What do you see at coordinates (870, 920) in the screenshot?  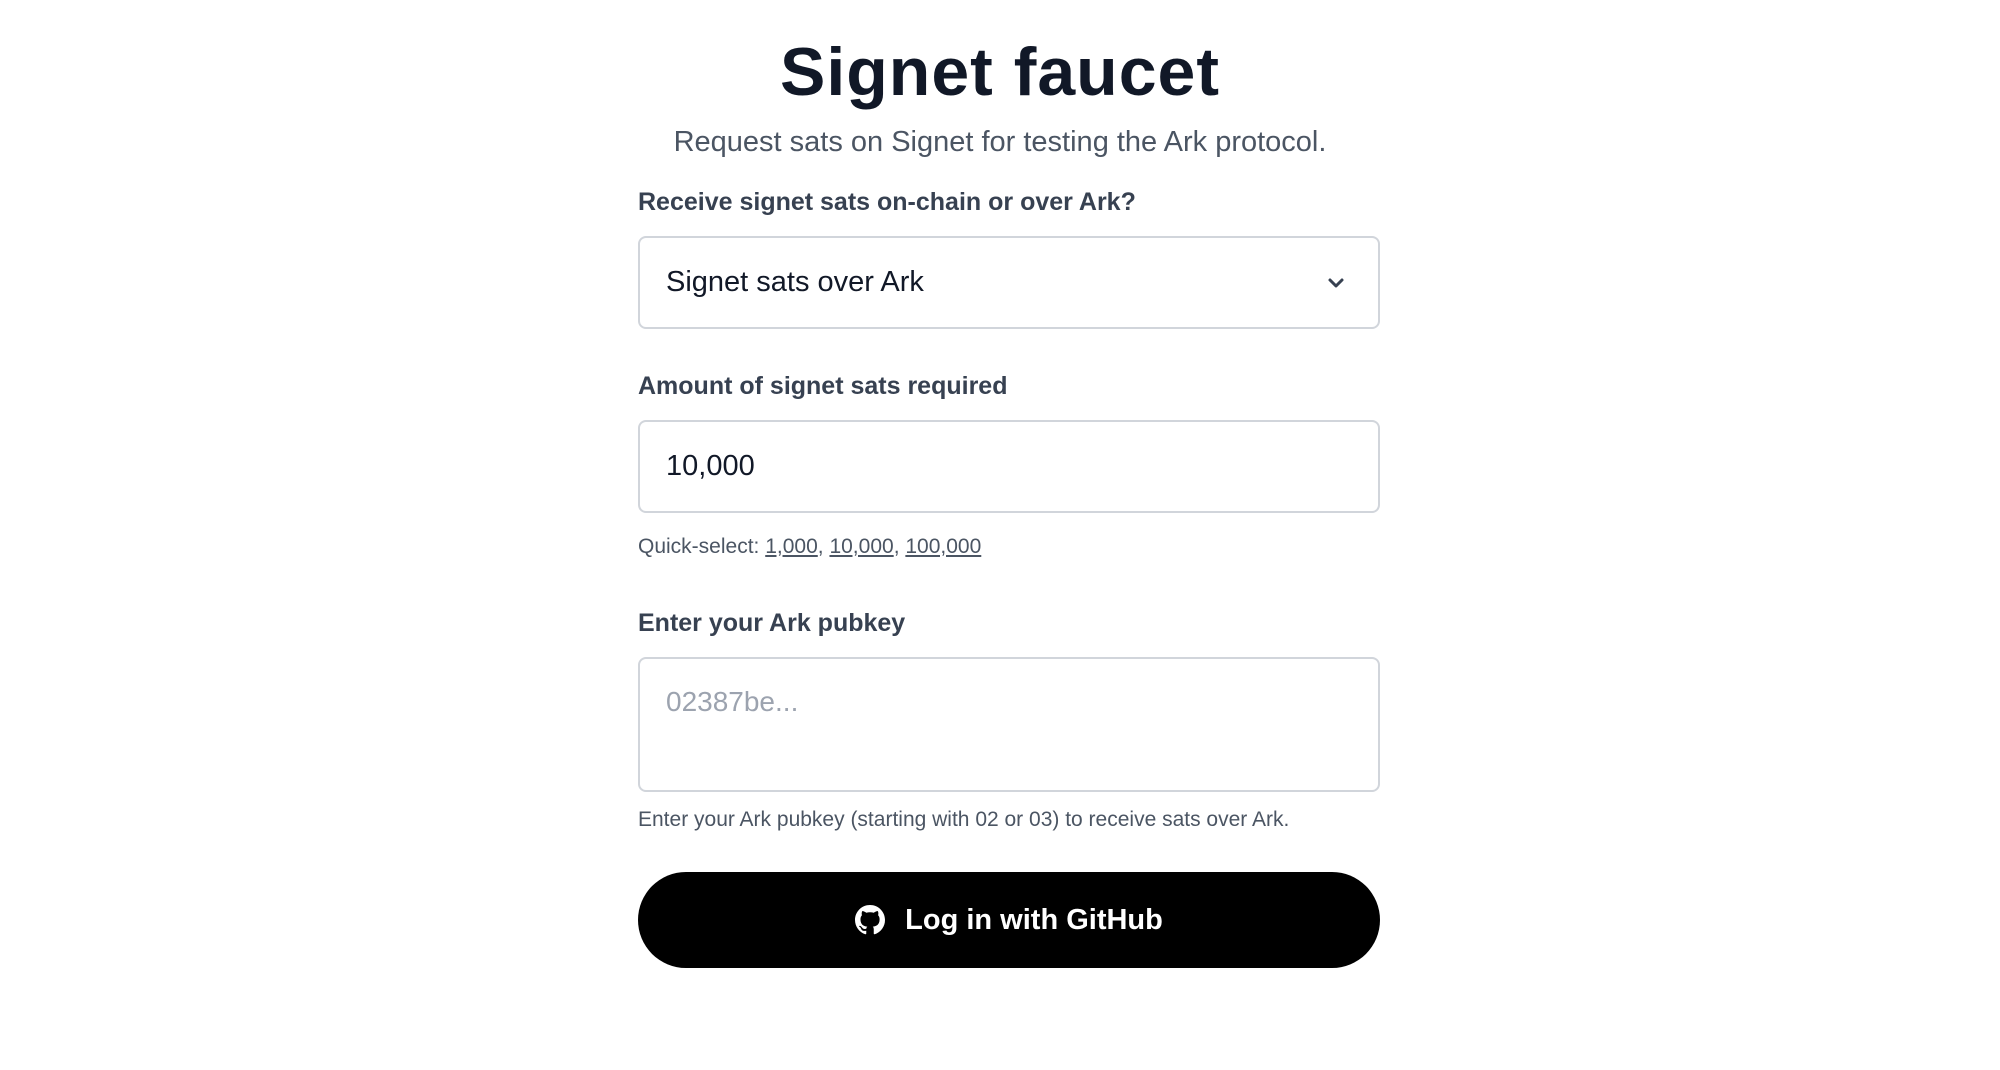 I see `github-icon` at bounding box center [870, 920].